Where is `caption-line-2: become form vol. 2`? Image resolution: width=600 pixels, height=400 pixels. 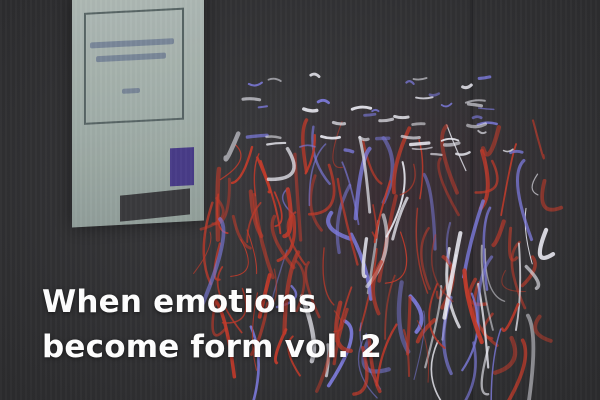
caption-line-2: become form vol. 2 is located at coordinates (212, 347).